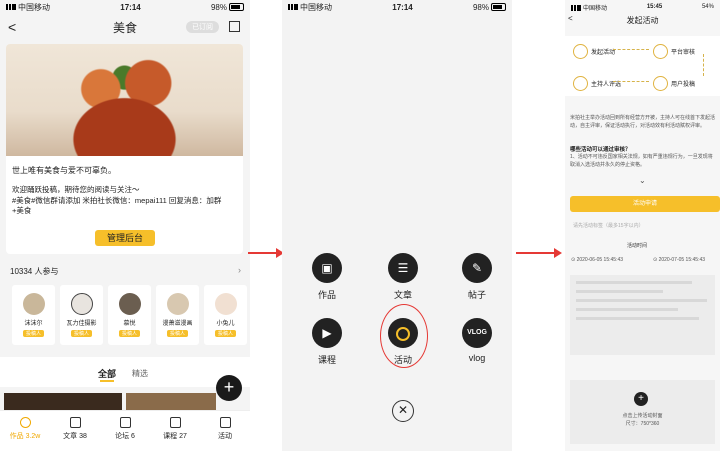  I want to click on intro-line-3: #美食#微信群请添加 米拍社长微信：mepai111 回复消息：加群, so click(117, 200).